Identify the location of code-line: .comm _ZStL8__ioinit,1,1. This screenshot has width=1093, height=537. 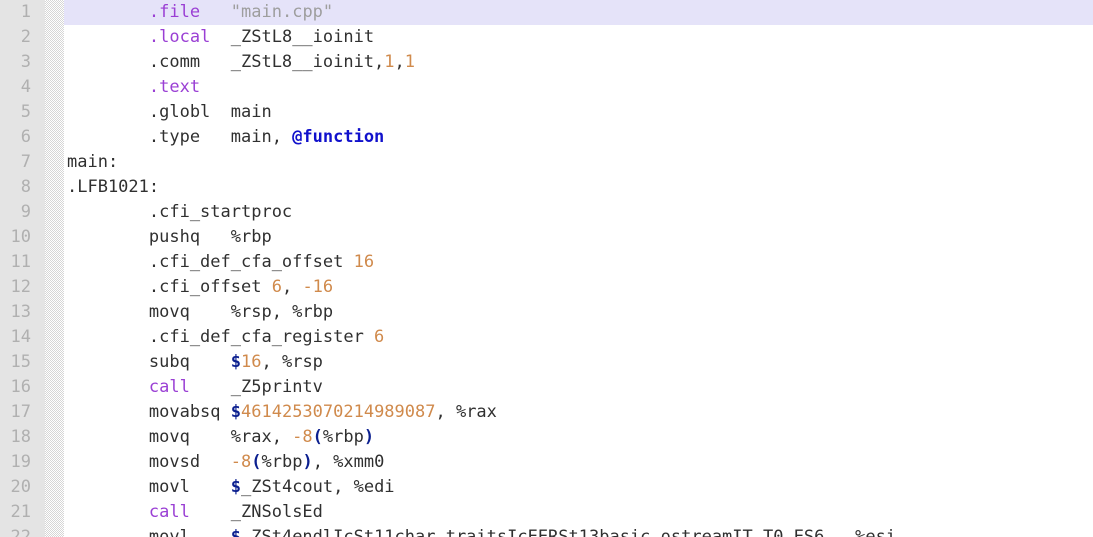
(578, 62).